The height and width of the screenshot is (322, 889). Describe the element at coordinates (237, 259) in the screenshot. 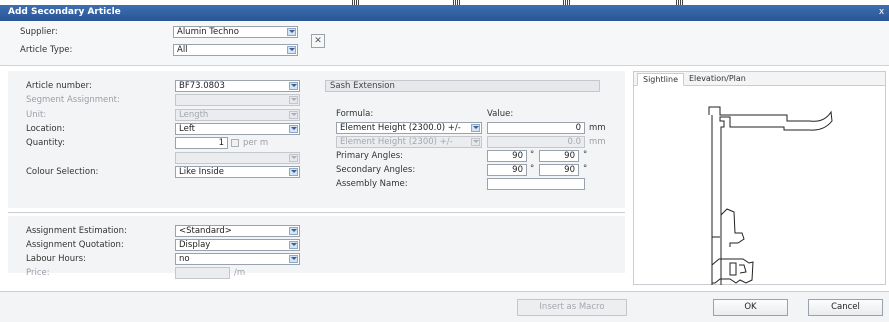

I see `labour-hours-select: no` at that location.